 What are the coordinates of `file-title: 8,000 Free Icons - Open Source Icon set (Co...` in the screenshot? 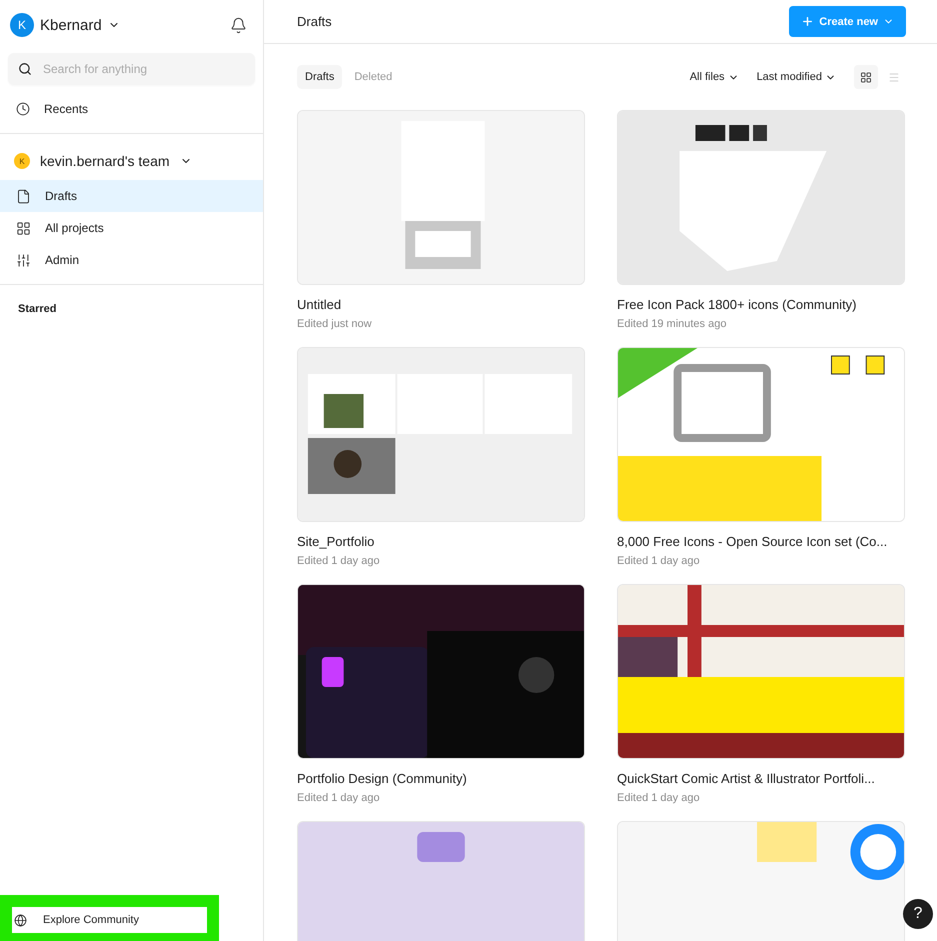 It's located at (752, 541).